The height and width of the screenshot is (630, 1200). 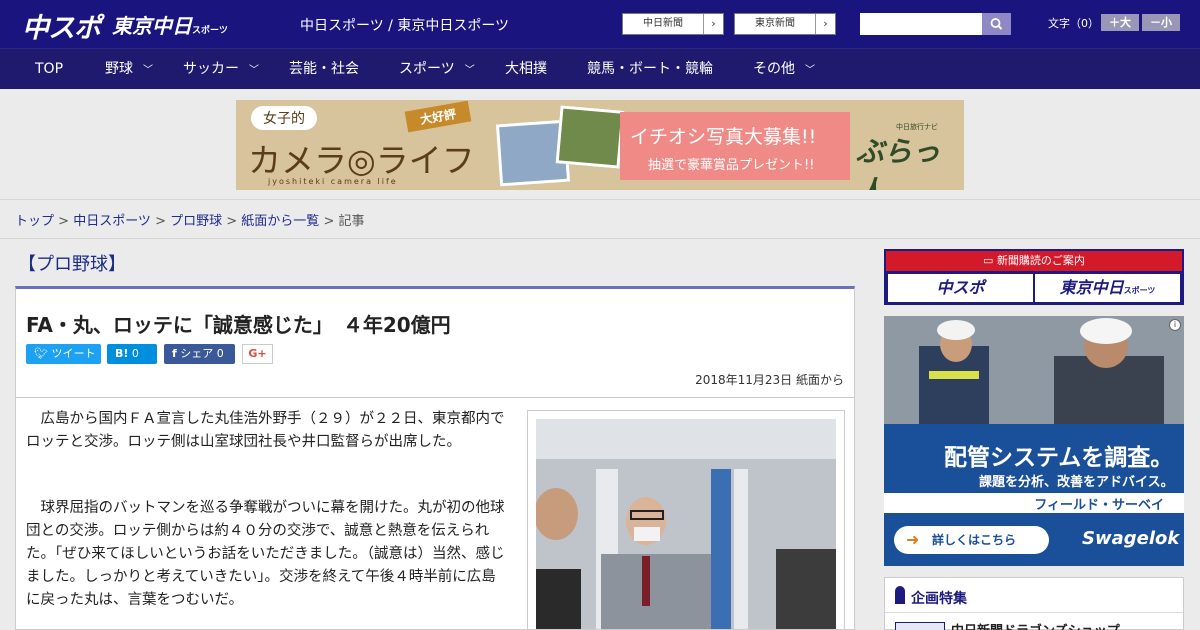 I want to click on tokyo-chunichi-logo-sub: スポーツ, so click(x=210, y=31).